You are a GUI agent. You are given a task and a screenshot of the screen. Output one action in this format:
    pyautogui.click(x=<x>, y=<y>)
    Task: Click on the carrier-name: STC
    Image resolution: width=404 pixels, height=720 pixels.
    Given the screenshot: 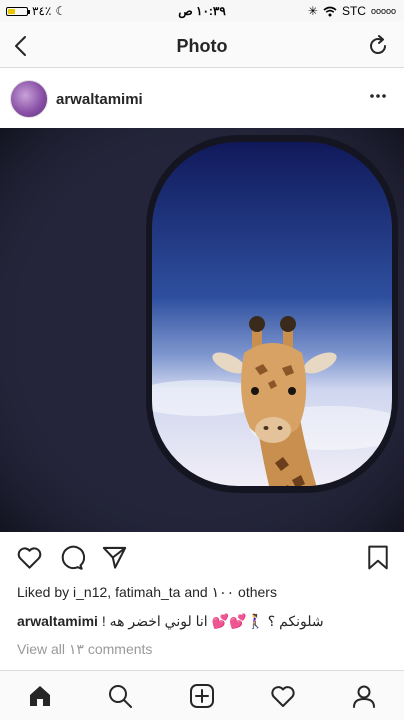 What is the action you would take?
    pyautogui.click(x=353, y=11)
    